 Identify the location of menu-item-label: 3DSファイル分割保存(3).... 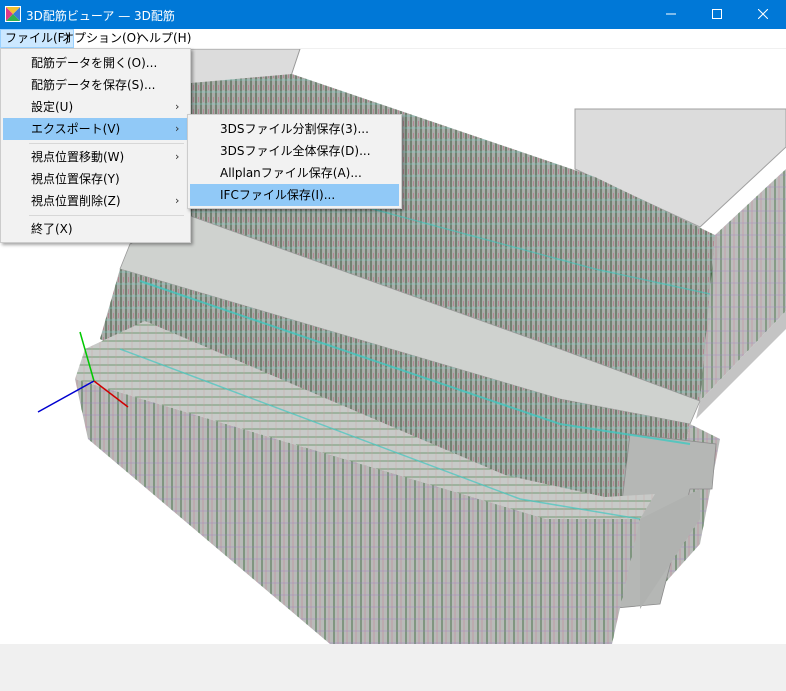
(294, 129).